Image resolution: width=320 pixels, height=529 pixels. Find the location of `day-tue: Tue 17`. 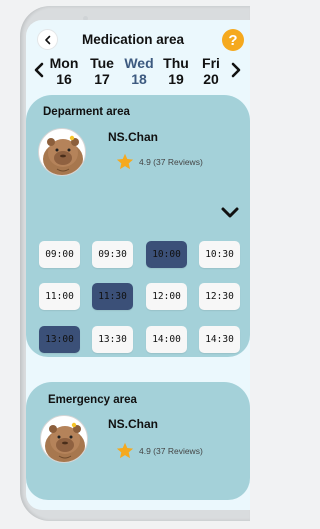

day-tue: Tue 17 is located at coordinates (102, 71).